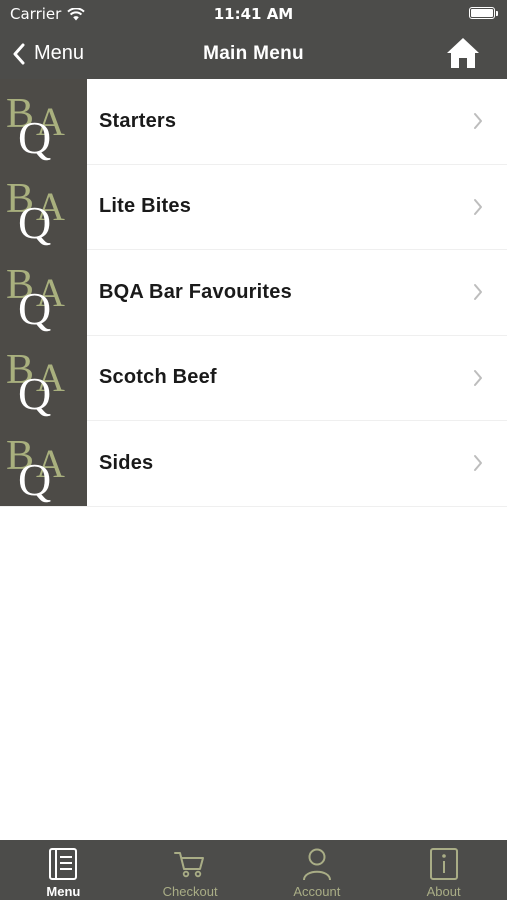  What do you see at coordinates (145, 206) in the screenshot?
I see `menu-item-label: Lite Bites` at bounding box center [145, 206].